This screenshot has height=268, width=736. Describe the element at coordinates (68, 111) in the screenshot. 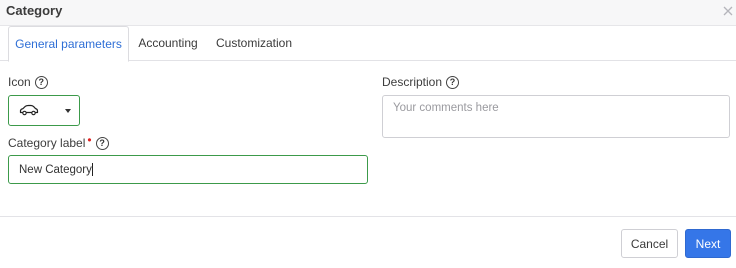

I see `chevron-down-icon` at that location.